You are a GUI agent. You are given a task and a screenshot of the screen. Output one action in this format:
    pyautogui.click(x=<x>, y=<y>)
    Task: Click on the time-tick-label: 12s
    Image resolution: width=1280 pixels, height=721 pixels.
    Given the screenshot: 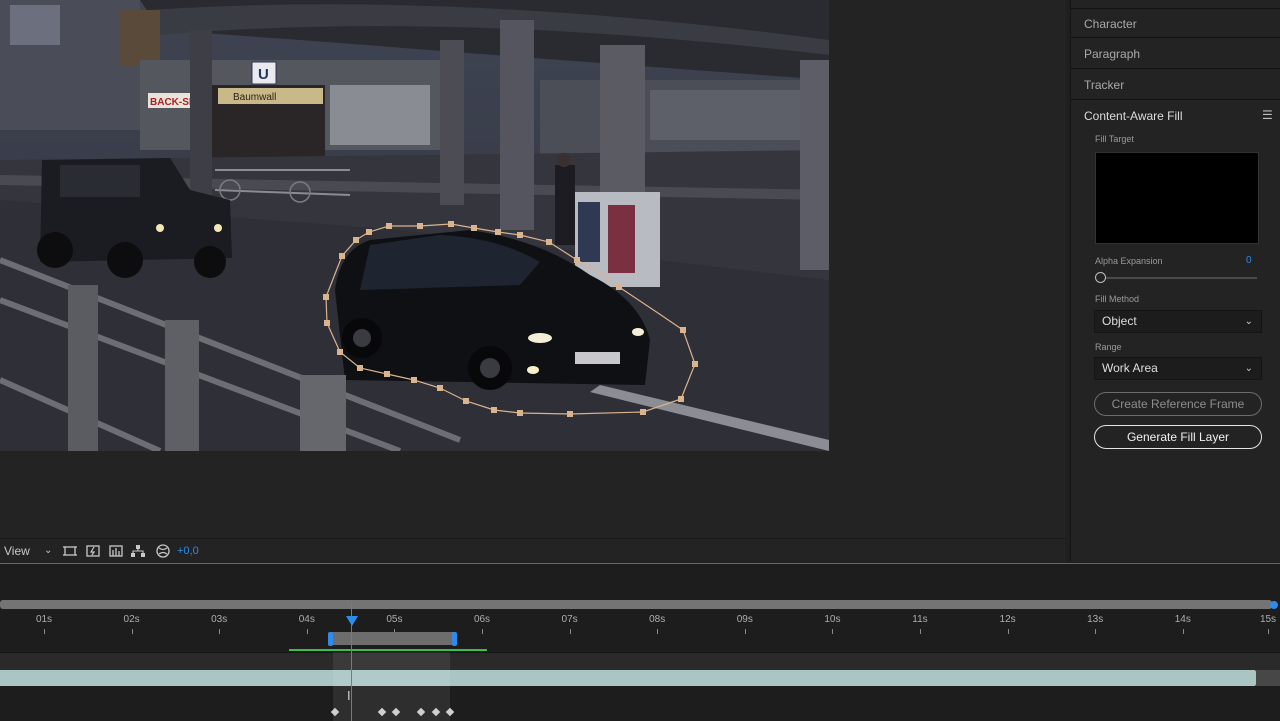 What is the action you would take?
    pyautogui.click(x=1007, y=619)
    